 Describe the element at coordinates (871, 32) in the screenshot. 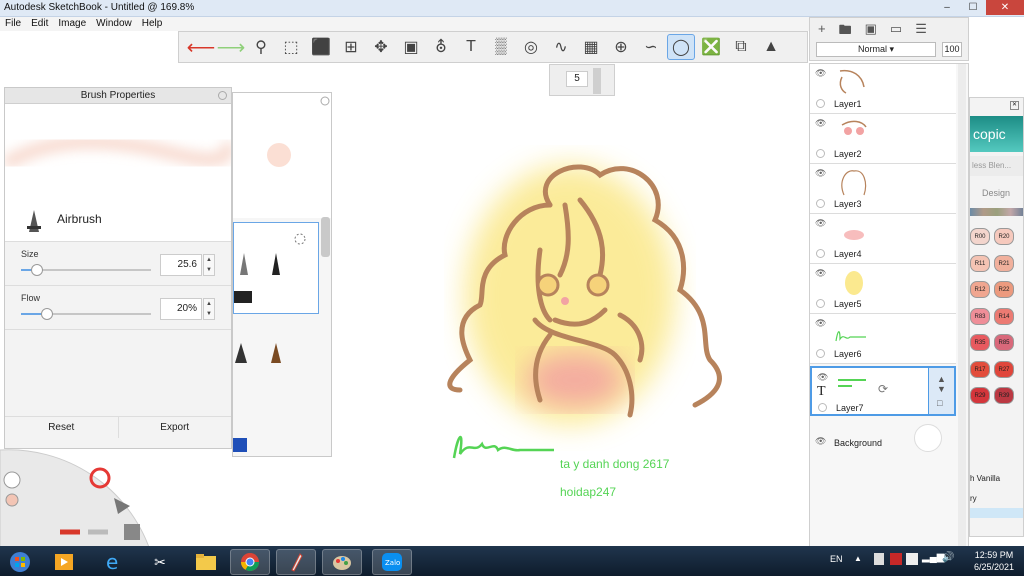

I see `add-image-icon: ▣` at that location.